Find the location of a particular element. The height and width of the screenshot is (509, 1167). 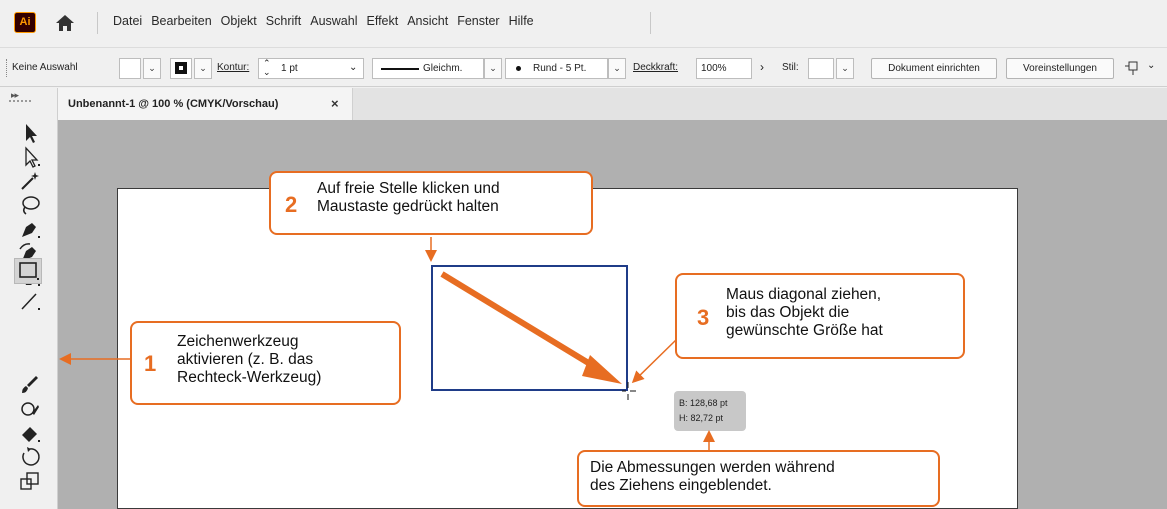

callout-3-number: 3 is located at coordinates (703, 317).